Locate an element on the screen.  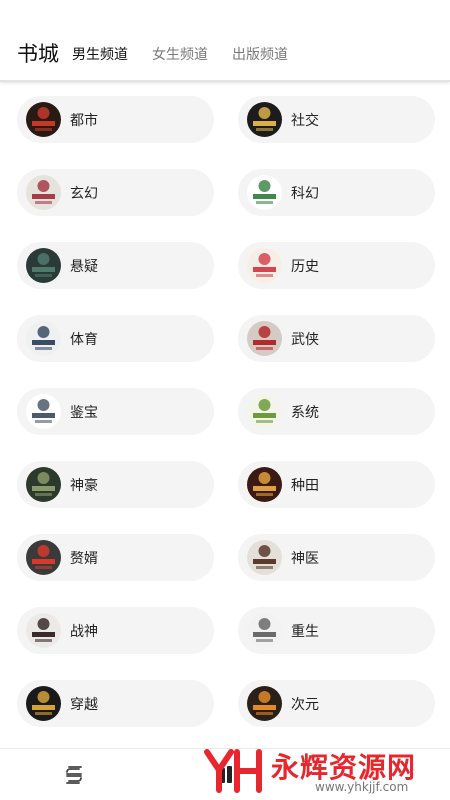
category-item: 赘婿 is located at coordinates (115, 557).